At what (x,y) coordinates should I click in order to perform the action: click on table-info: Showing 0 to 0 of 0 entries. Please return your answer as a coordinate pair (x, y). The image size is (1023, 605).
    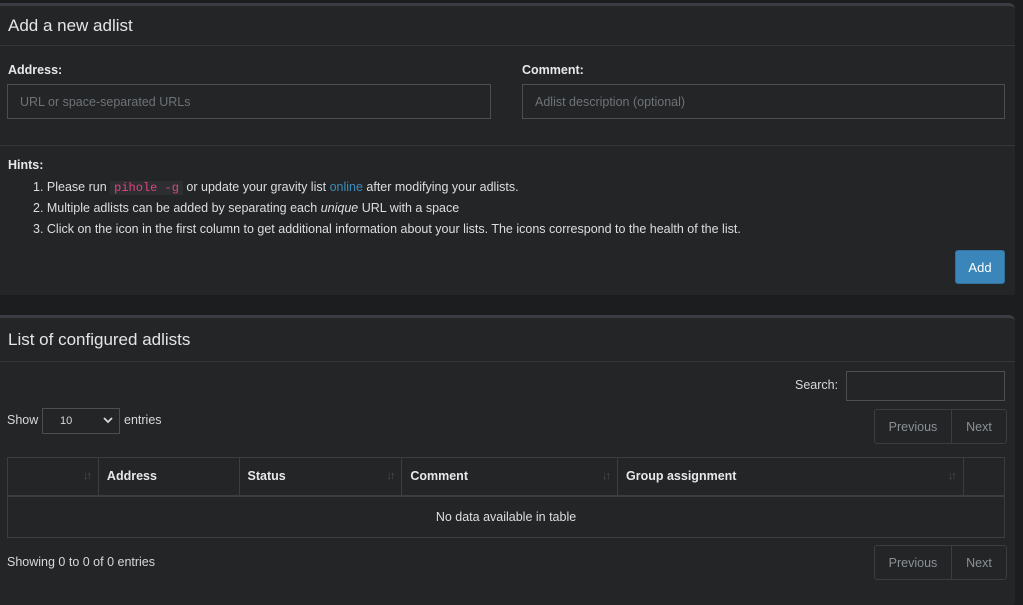
    Looking at the image, I should click on (81, 562).